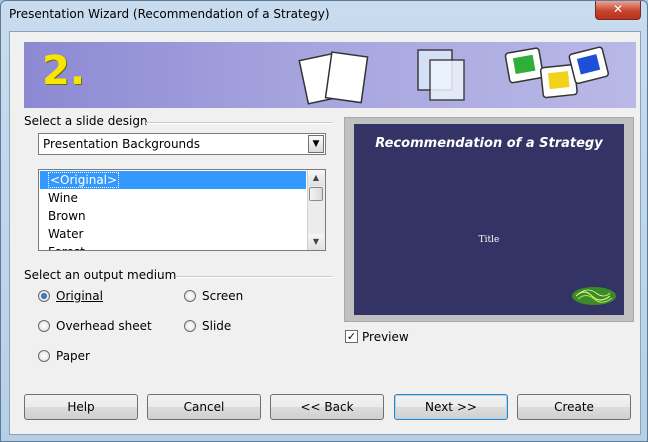 The height and width of the screenshot is (442, 648). I want to click on radio-label: Overhead sheet, so click(104, 326).